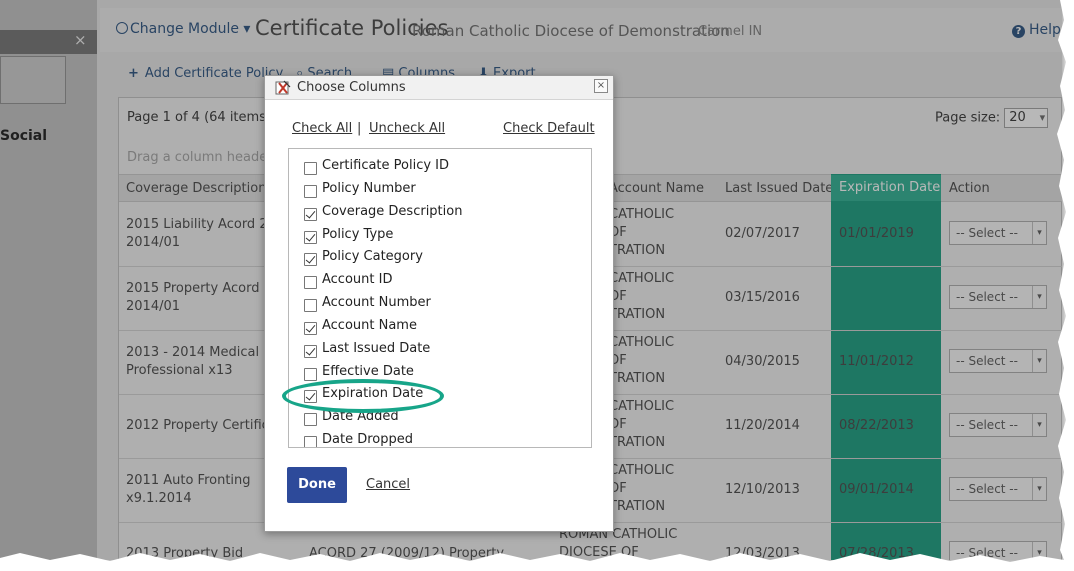 This screenshot has width=1074, height=571. Describe the element at coordinates (968, 118) in the screenshot. I see `page-size-label: Page size:` at that location.